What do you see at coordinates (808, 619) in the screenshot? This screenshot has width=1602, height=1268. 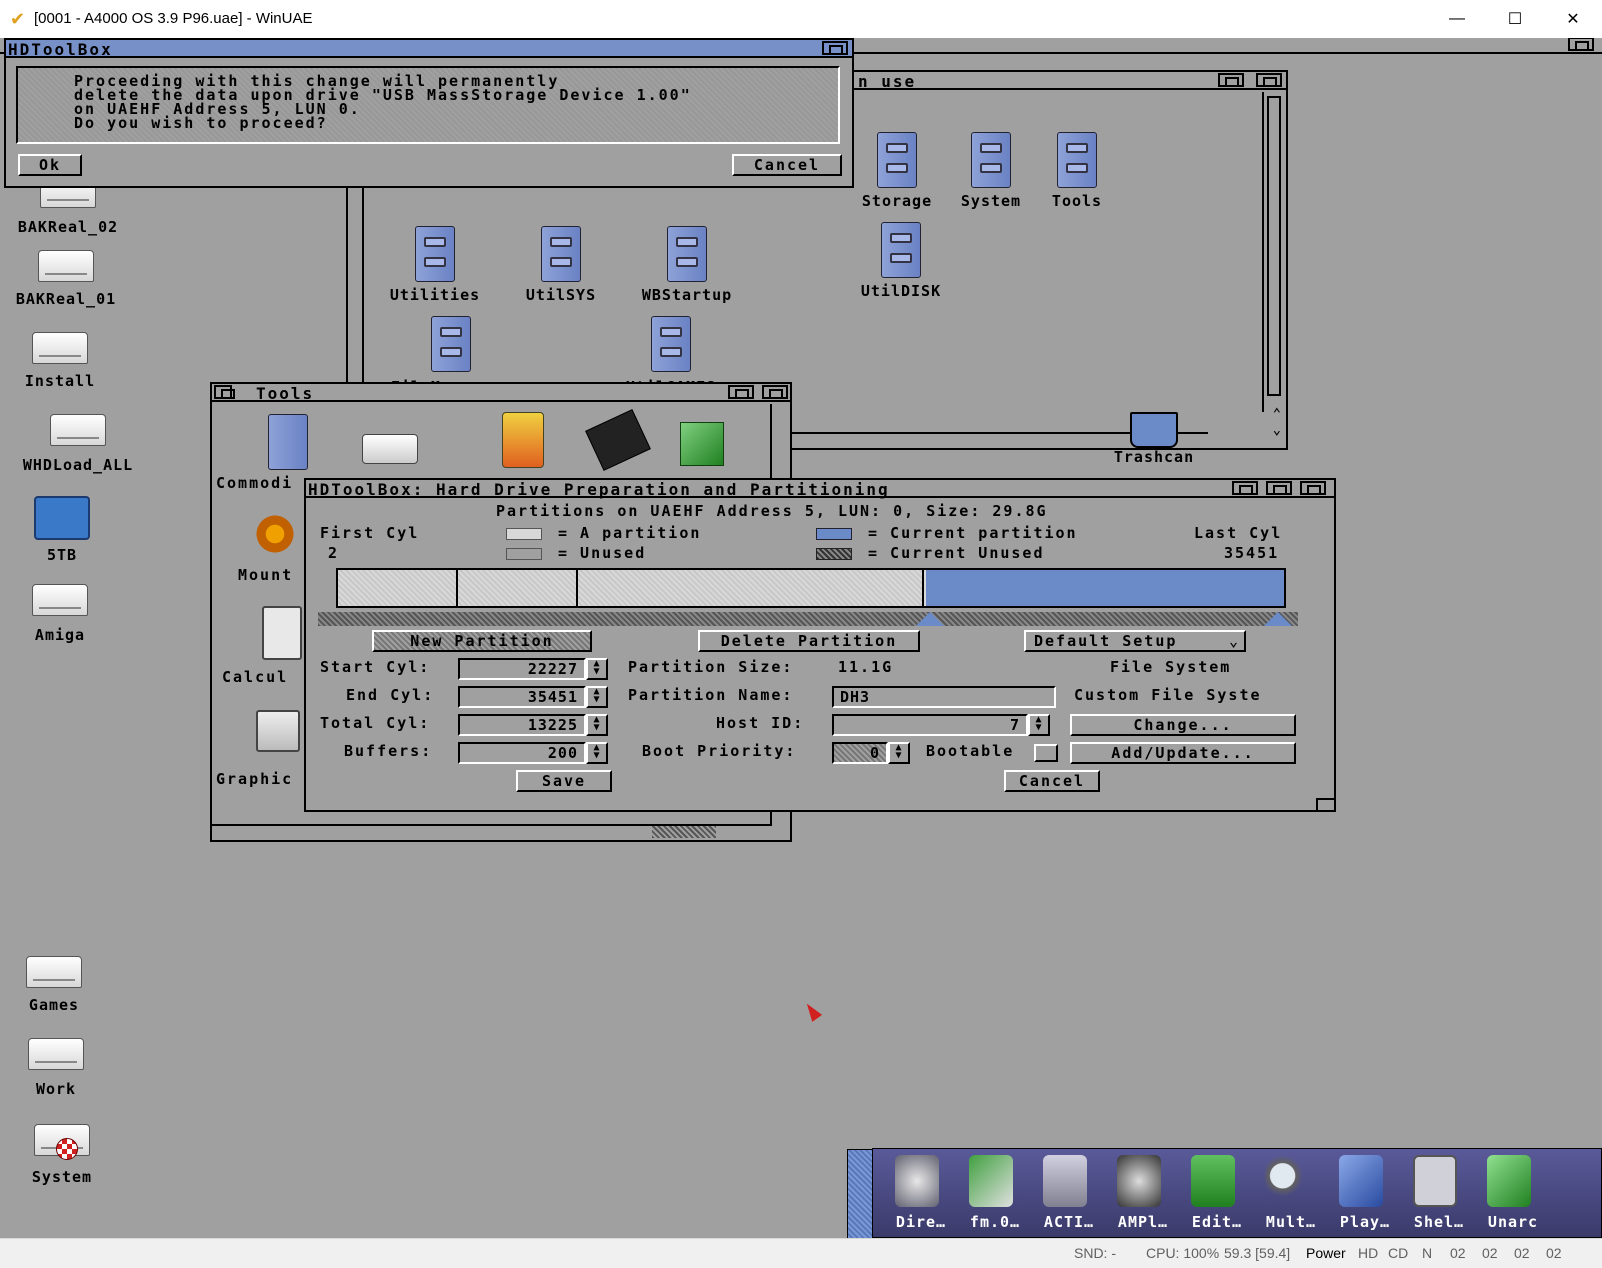 I see `partition-drag-track` at bounding box center [808, 619].